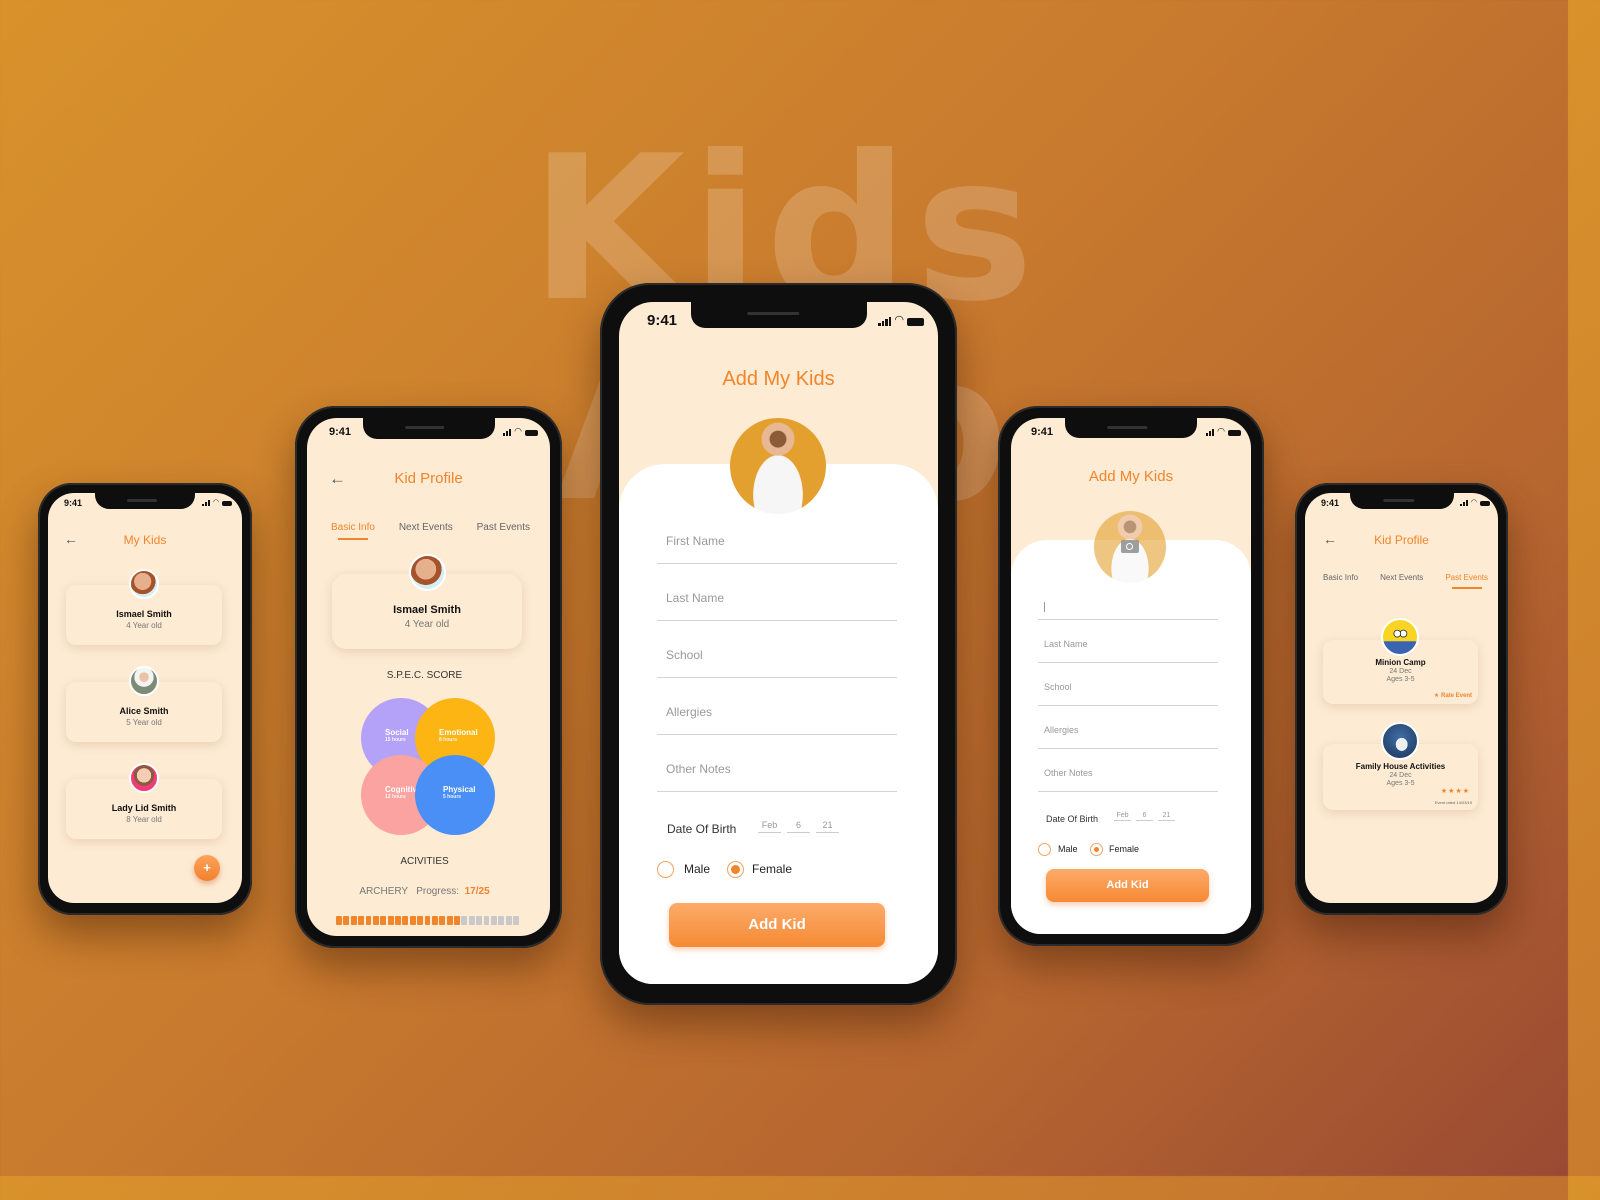 This screenshot has height=1200, width=1600. I want to click on rate-event-link: ★ Rate Event, so click(1453, 695).